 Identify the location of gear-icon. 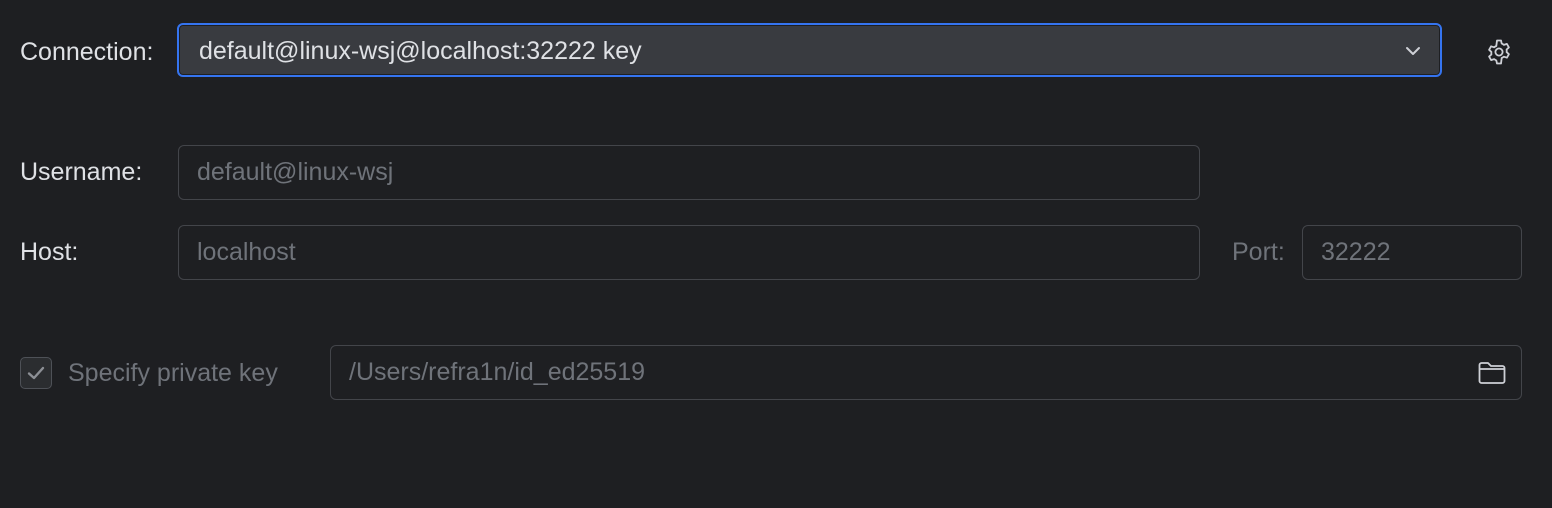
(1499, 52).